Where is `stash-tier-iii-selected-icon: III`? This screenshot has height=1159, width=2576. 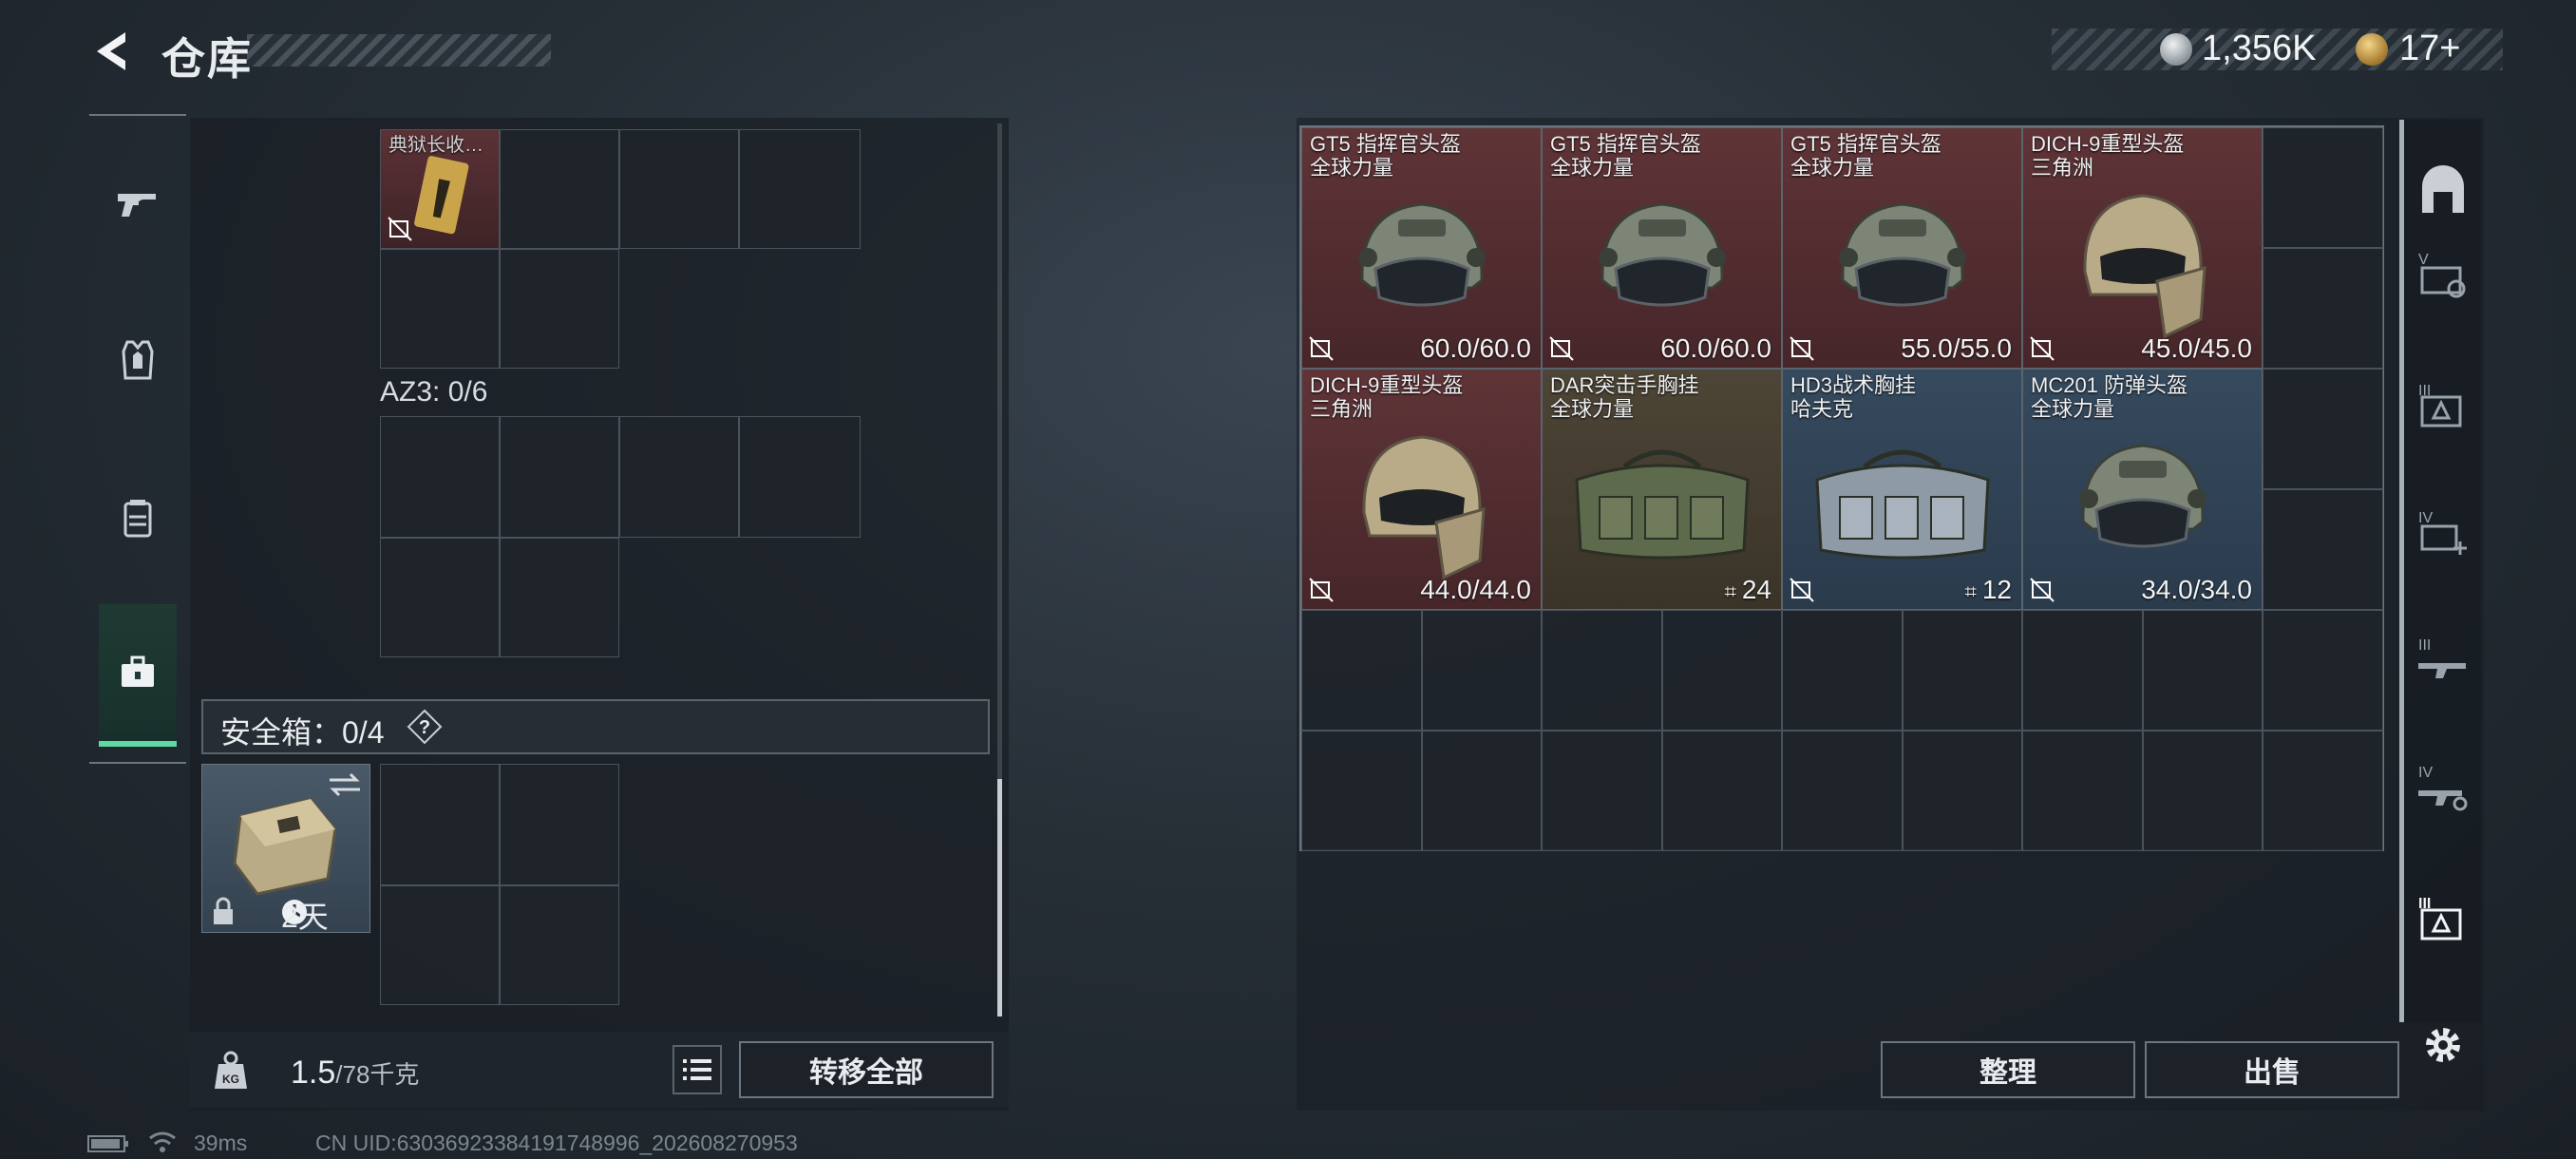 stash-tier-iii-selected-icon: III is located at coordinates (2443, 919).